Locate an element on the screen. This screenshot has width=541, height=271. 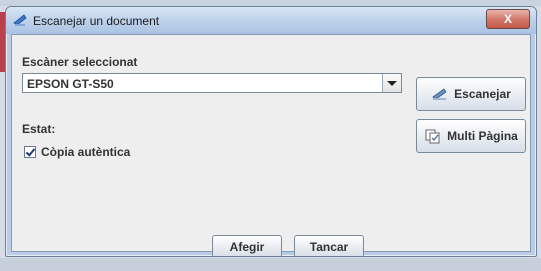
add-button-label: Afegir is located at coordinates (247, 246).